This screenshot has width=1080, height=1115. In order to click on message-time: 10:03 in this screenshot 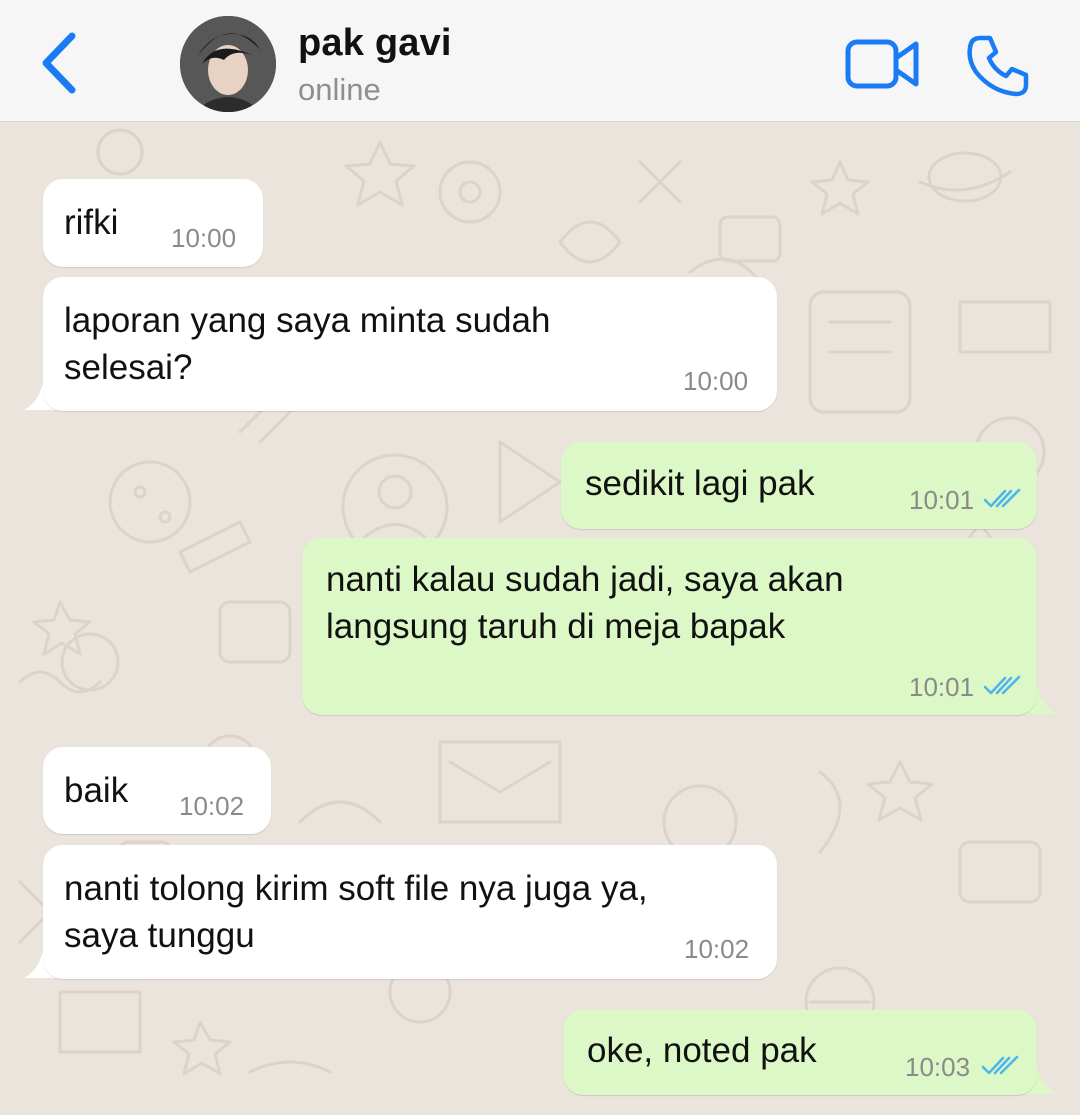, I will do `click(938, 1067)`.